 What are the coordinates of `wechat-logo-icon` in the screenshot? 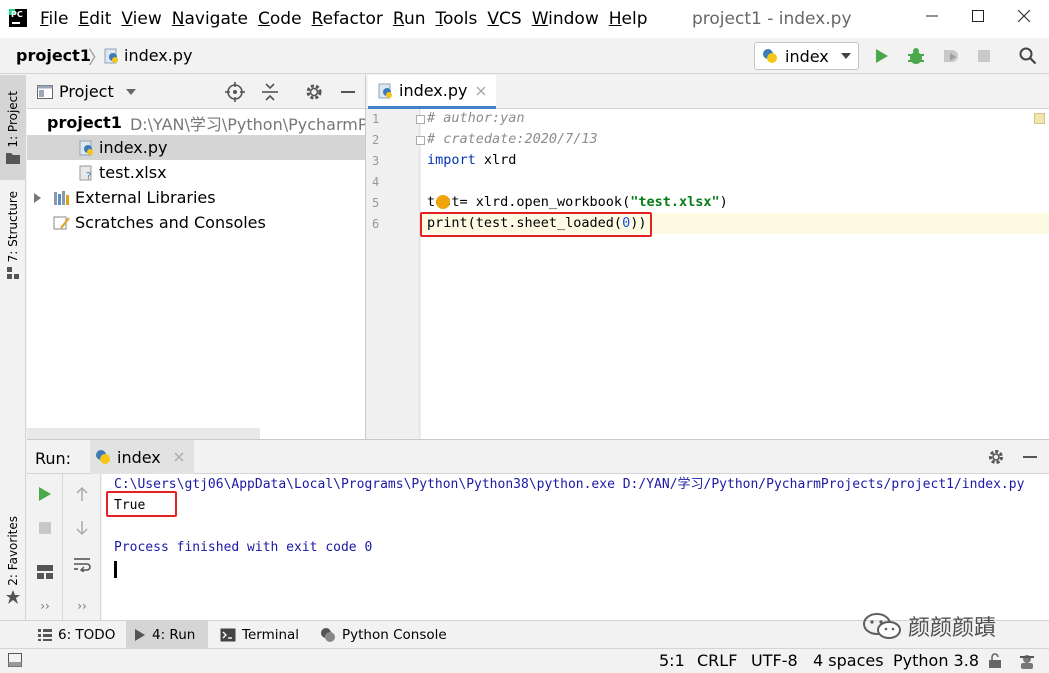 It's located at (882, 626).